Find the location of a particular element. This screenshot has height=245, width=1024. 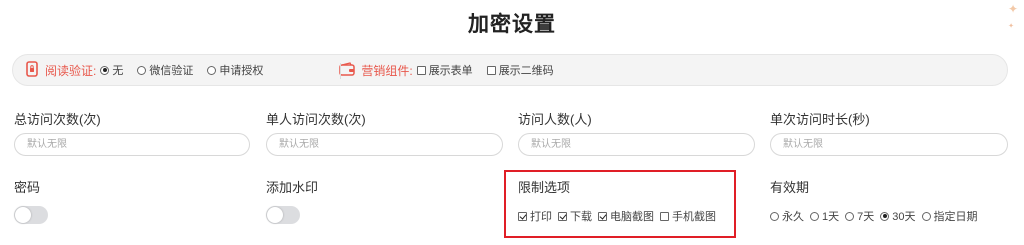

read-verify-option-none: 无 is located at coordinates (111, 70).